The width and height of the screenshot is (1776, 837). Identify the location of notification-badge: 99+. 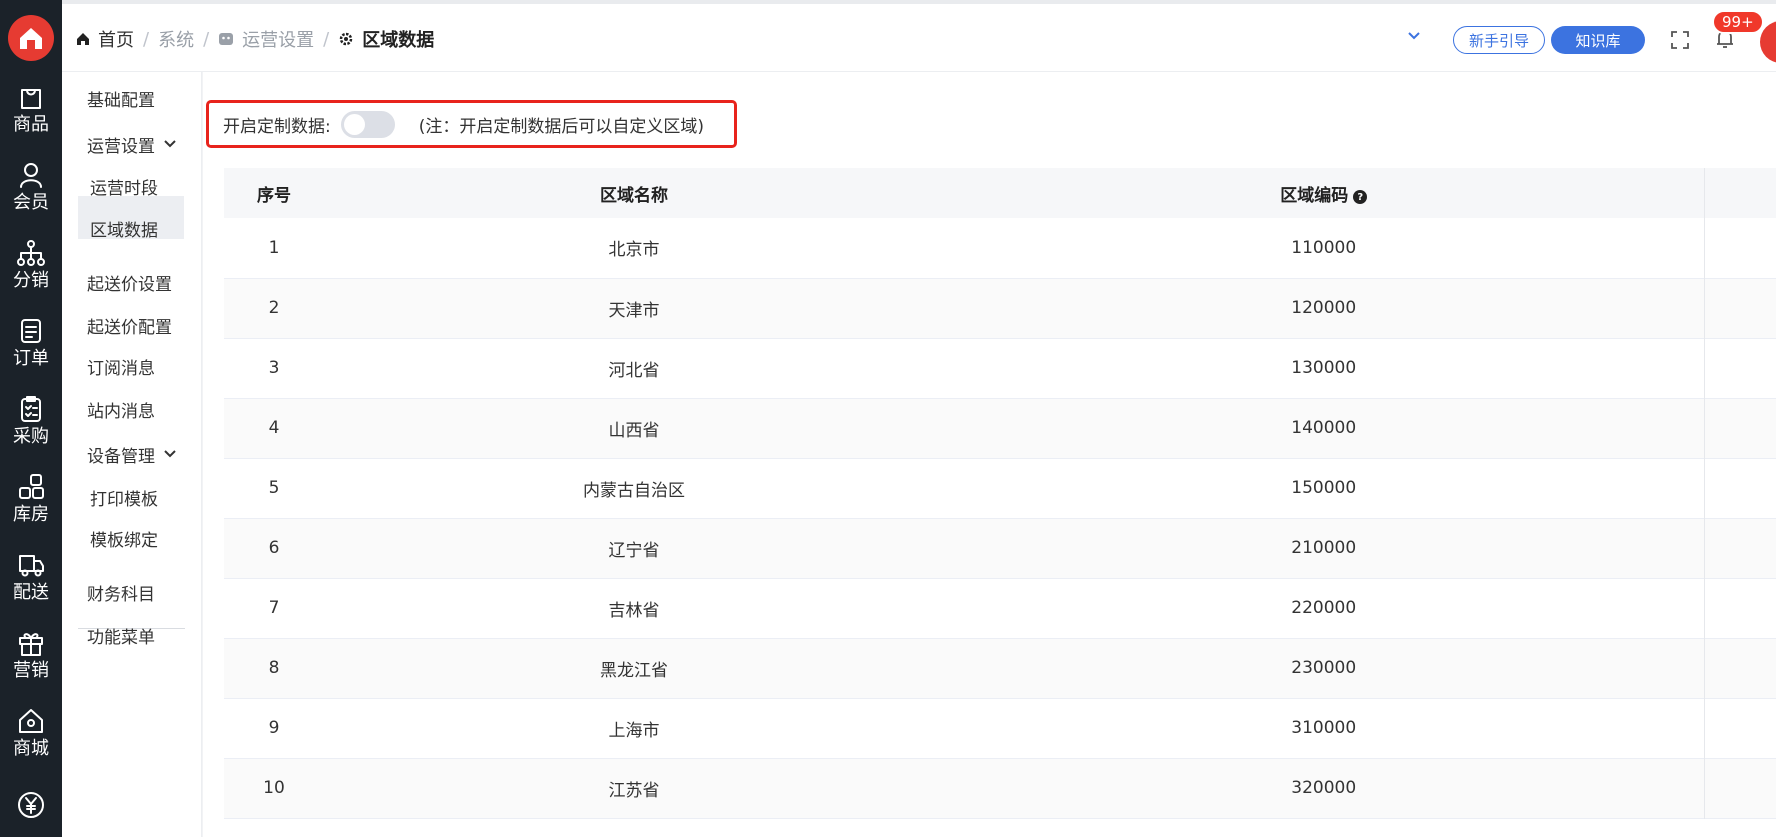
(1738, 22).